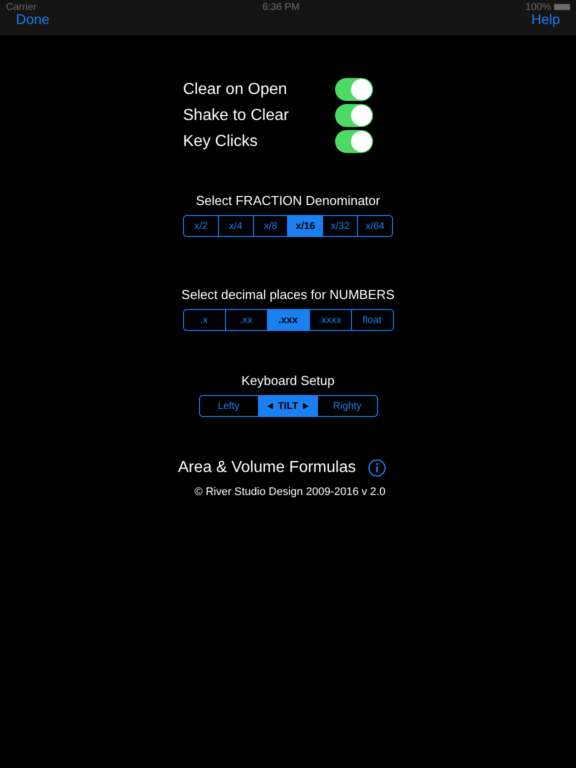 The width and height of the screenshot is (576, 768). Describe the element at coordinates (267, 468) in the screenshot. I see `formulas-link: Area & Volume Formulas` at that location.